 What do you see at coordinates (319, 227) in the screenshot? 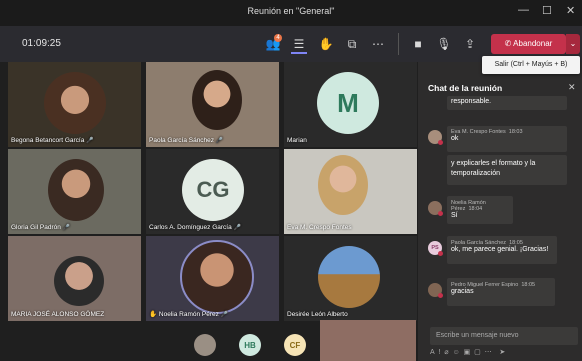
I see `participant-name: Eva M. Crespo Fontes` at bounding box center [319, 227].